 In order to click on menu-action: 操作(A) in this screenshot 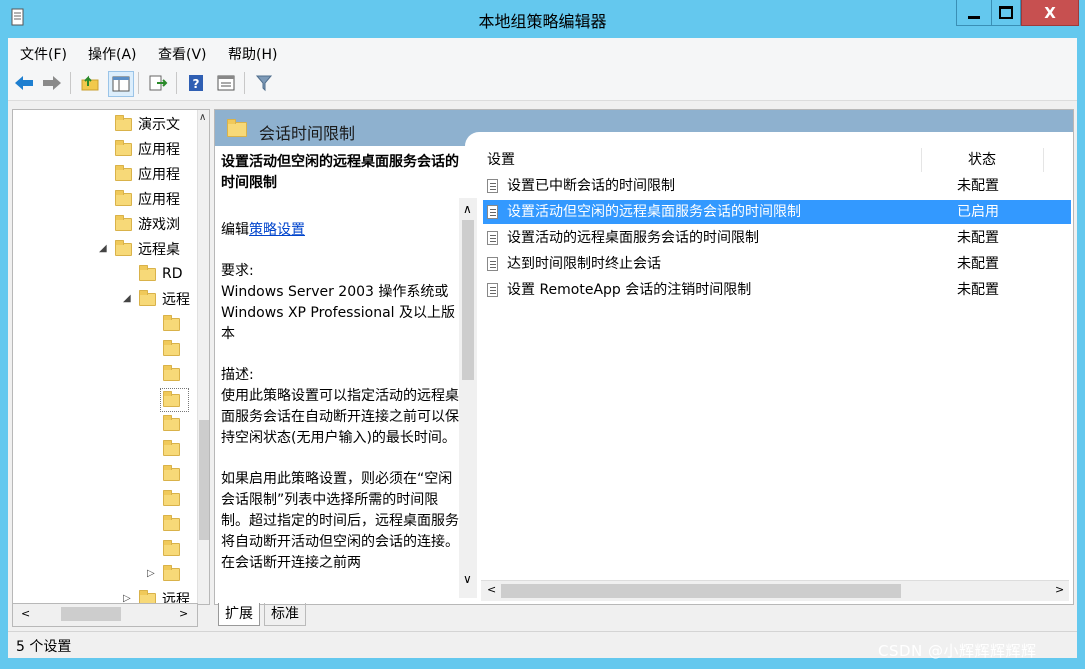, I will do `click(112, 54)`.